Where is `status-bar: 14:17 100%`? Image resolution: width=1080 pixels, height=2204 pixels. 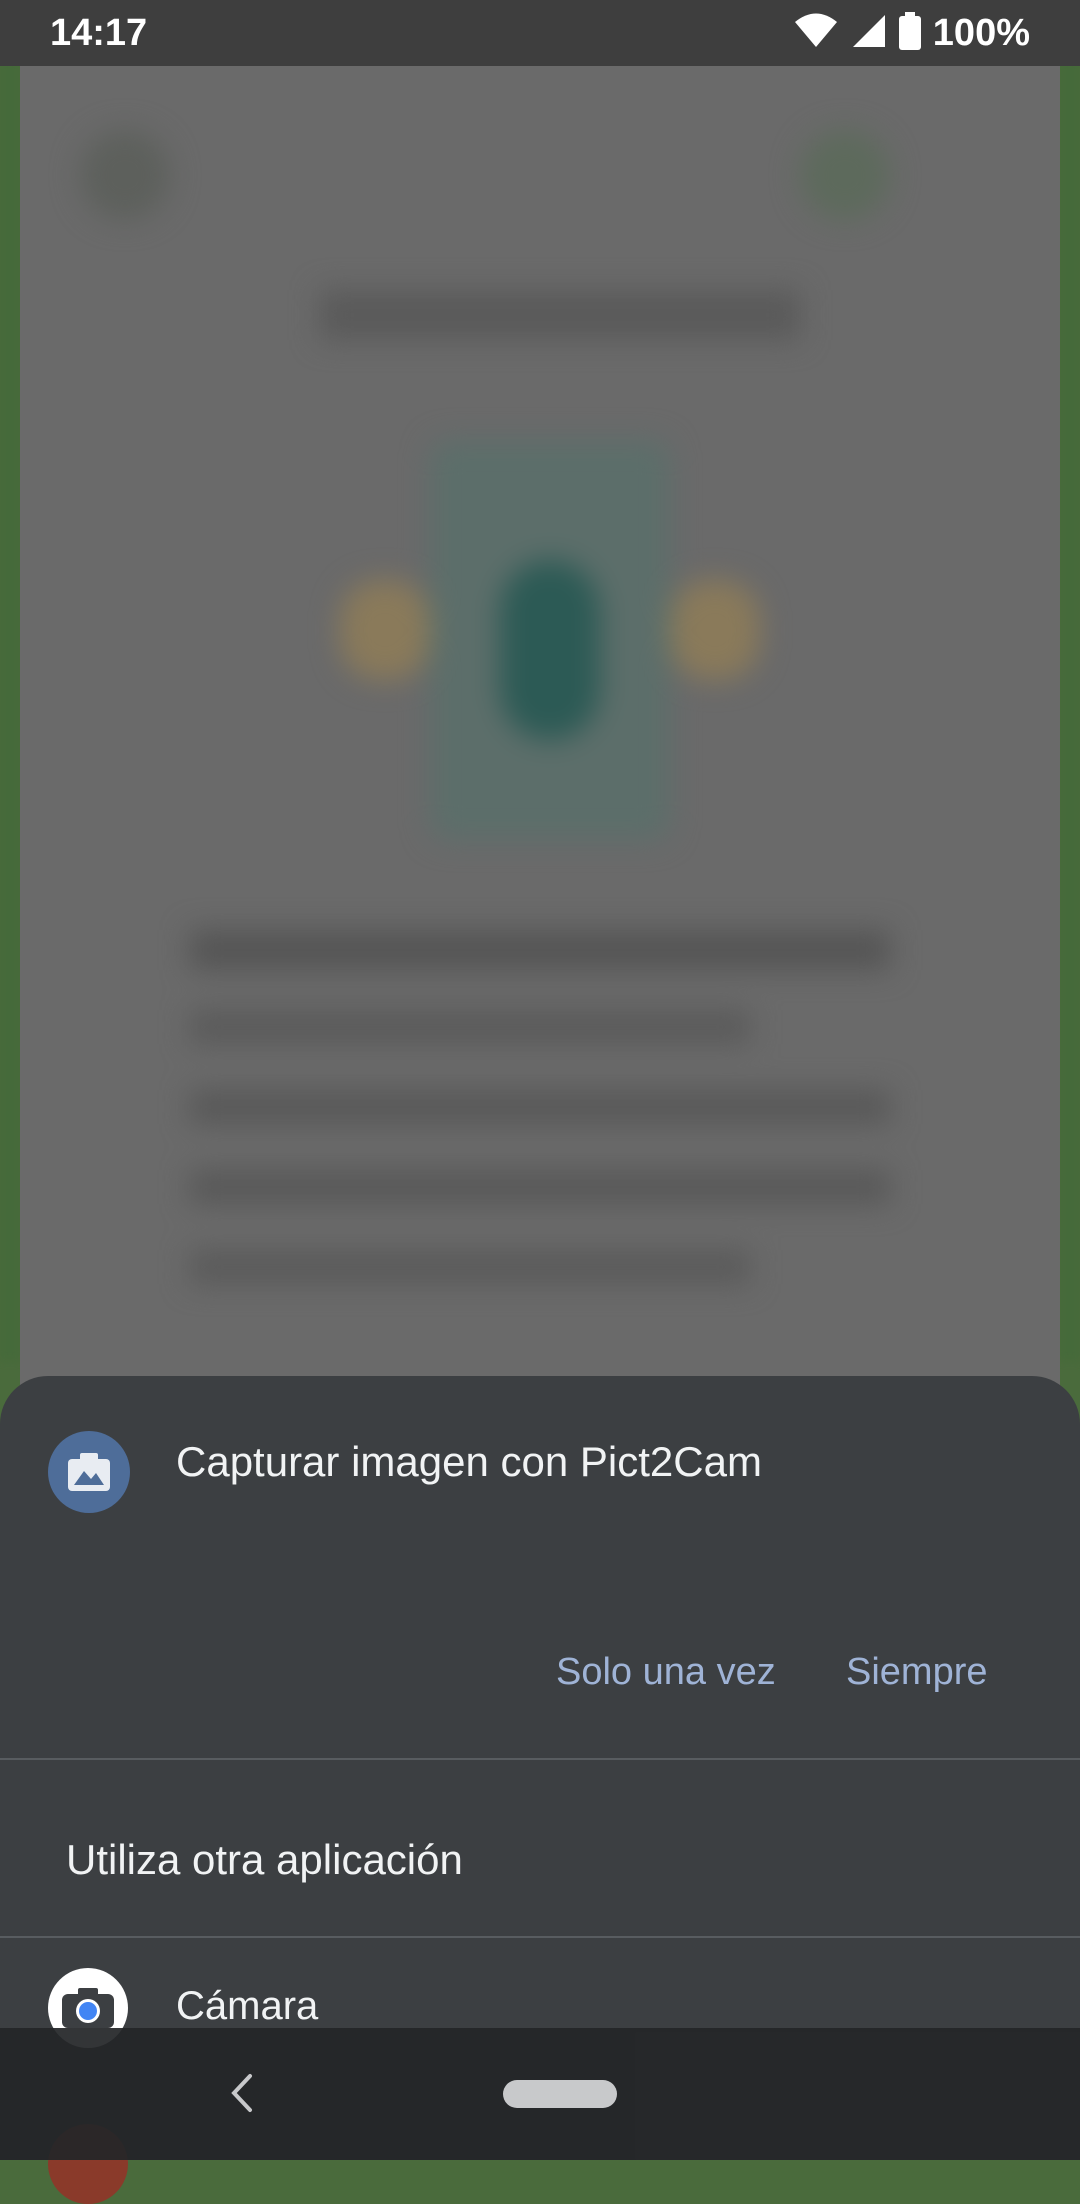
status-bar: 14:17 100% is located at coordinates (540, 33).